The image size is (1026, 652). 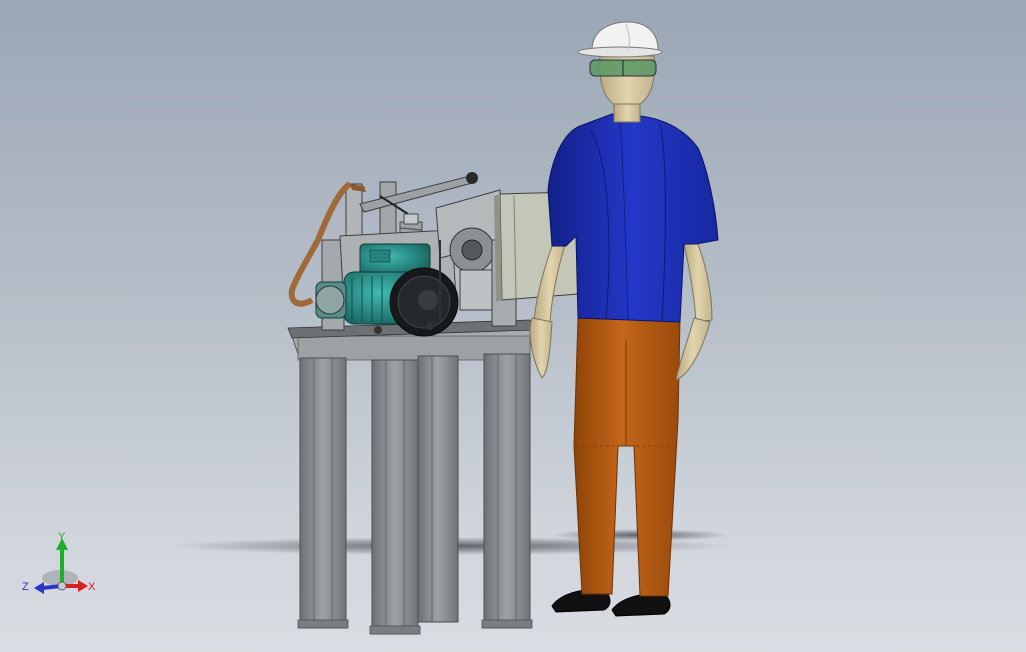 What do you see at coordinates (62, 537) in the screenshot?
I see `y-axis-label: Y` at bounding box center [62, 537].